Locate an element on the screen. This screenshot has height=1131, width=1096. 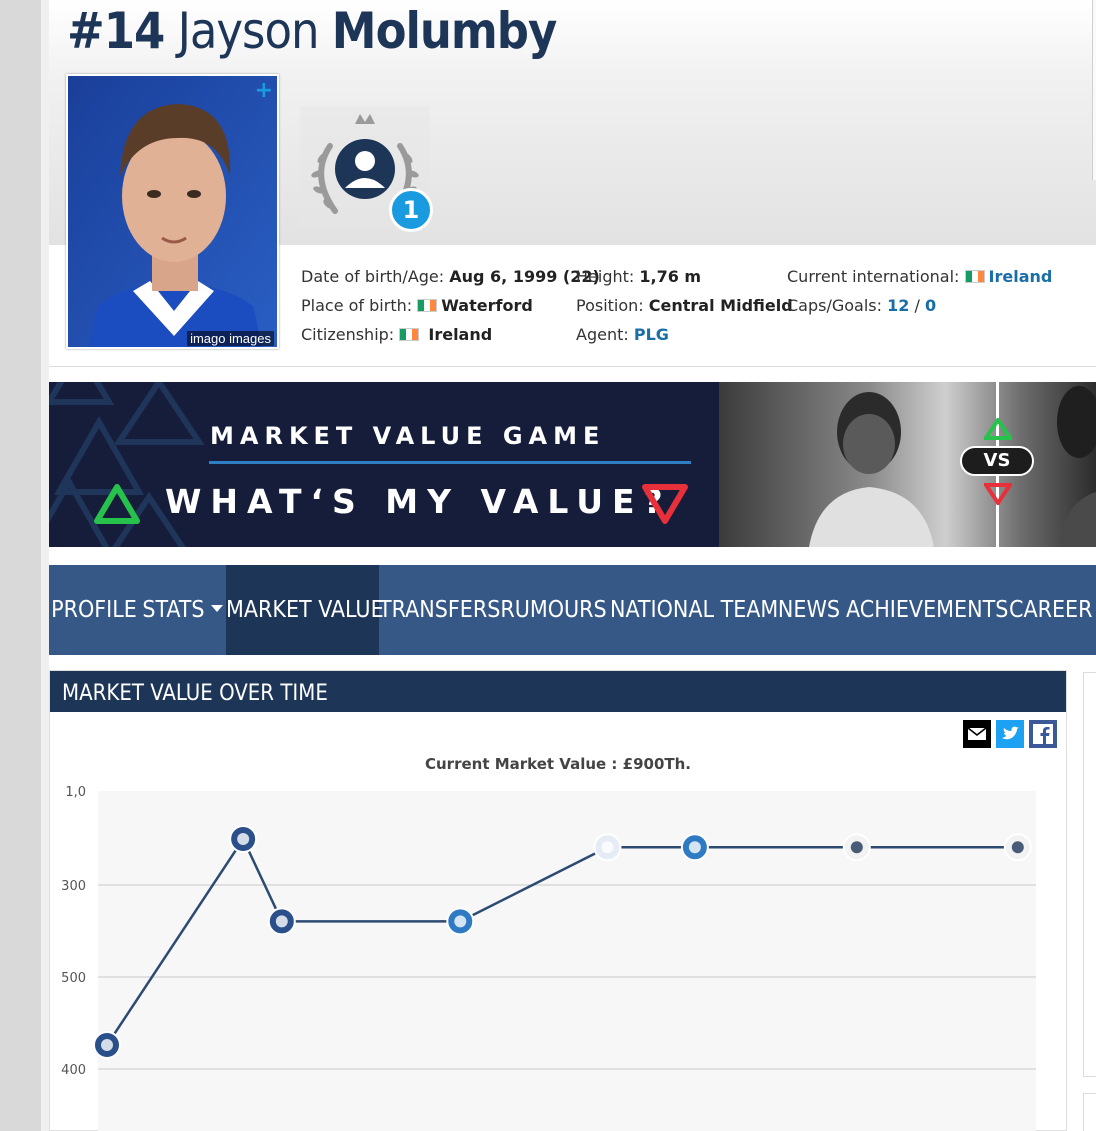
triangle-pattern is located at coordinates (429, 464).